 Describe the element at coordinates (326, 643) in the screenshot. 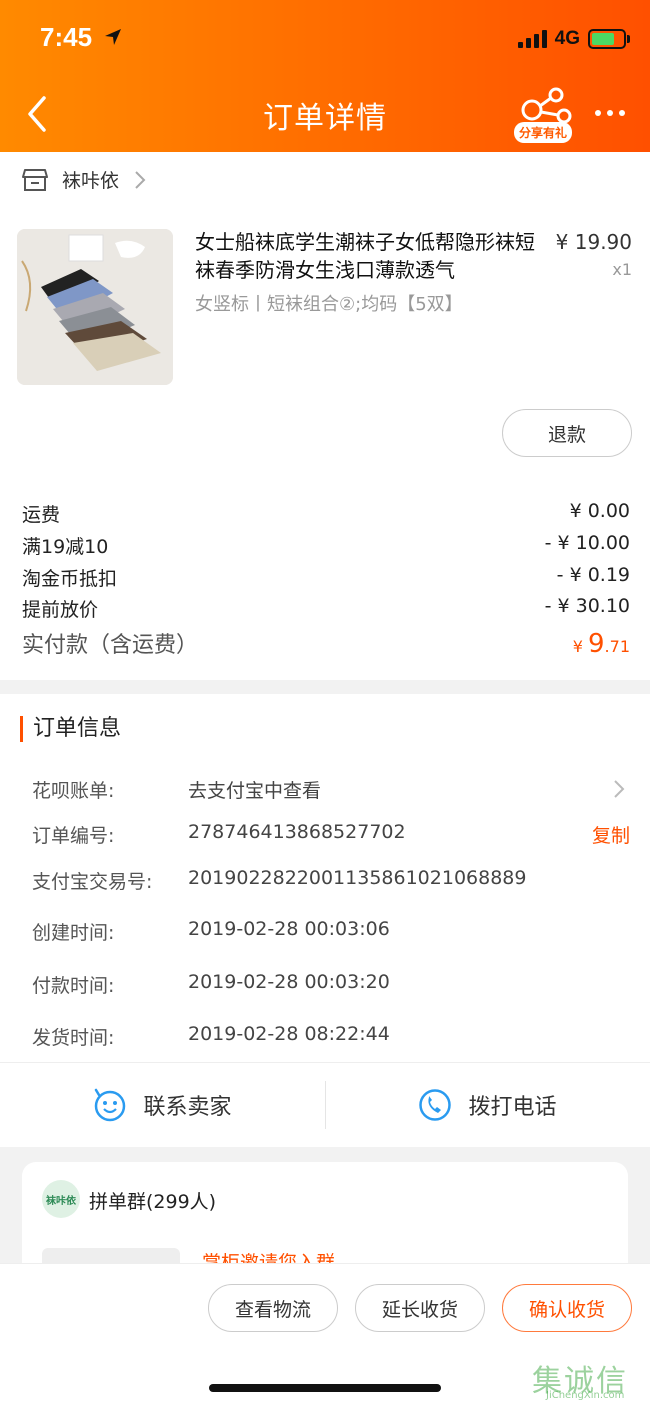

I see `total-row: 实付款（含运费） ¥ 9.71` at that location.